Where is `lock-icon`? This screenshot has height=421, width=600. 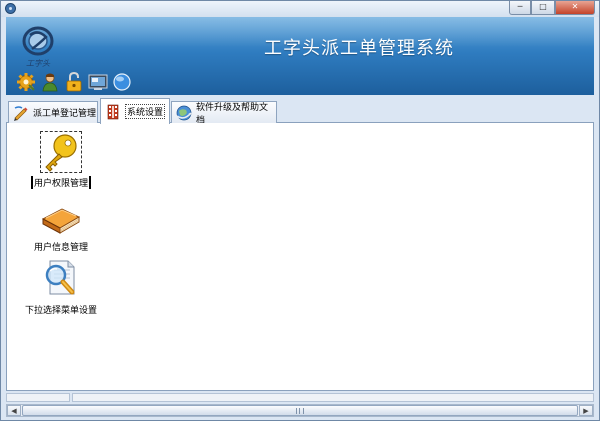 lock-icon is located at coordinates (74, 82).